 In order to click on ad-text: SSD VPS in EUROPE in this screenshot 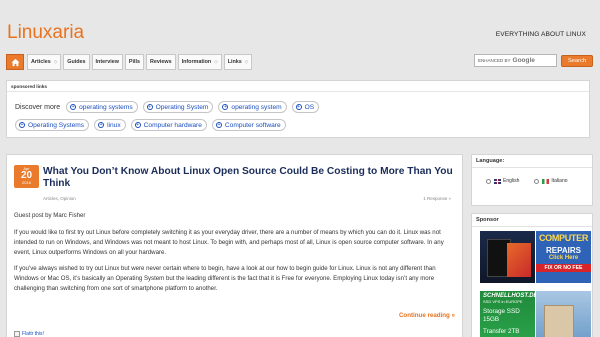, I will do `click(503, 301)`.